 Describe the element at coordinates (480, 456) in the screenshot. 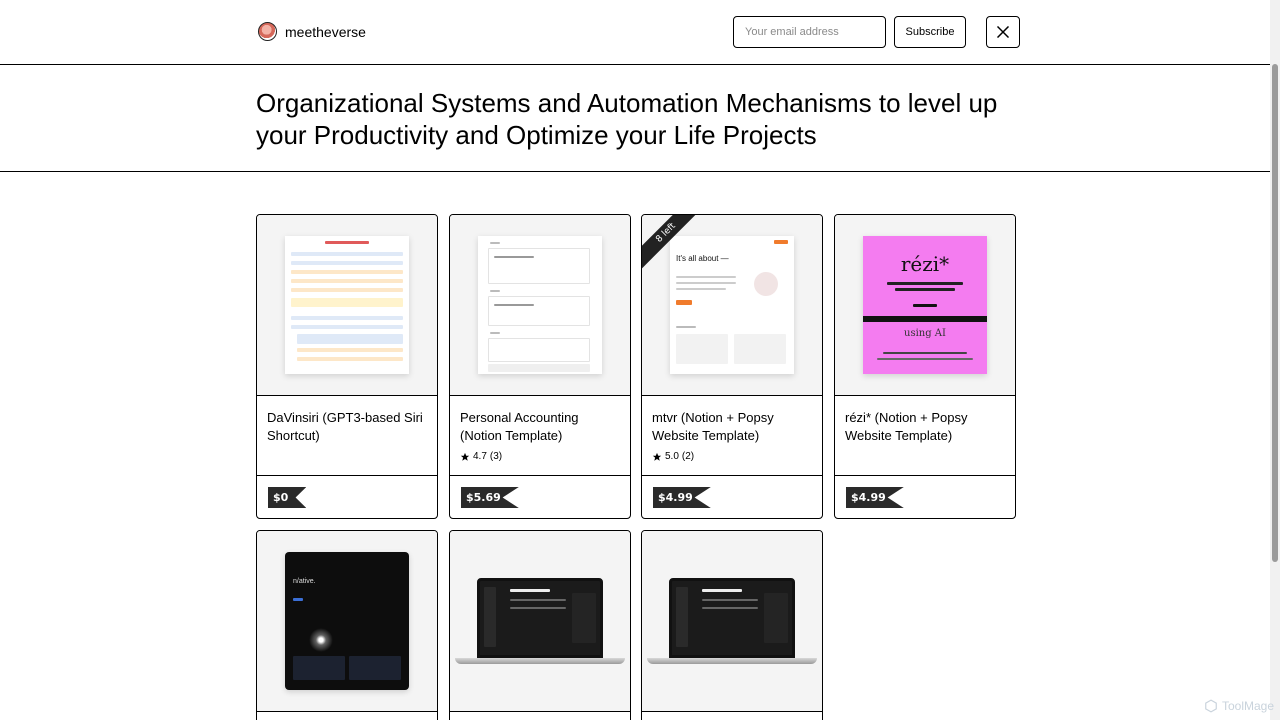

I see `rating-value: 4.7` at that location.